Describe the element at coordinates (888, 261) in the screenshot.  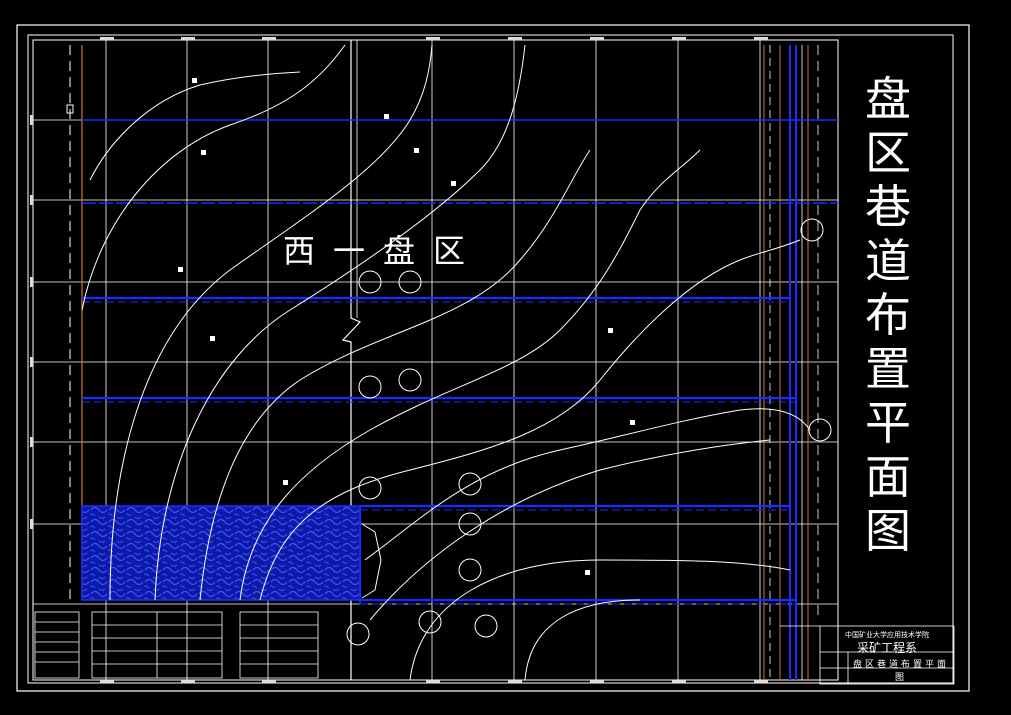
I see `title-char: 道` at that location.